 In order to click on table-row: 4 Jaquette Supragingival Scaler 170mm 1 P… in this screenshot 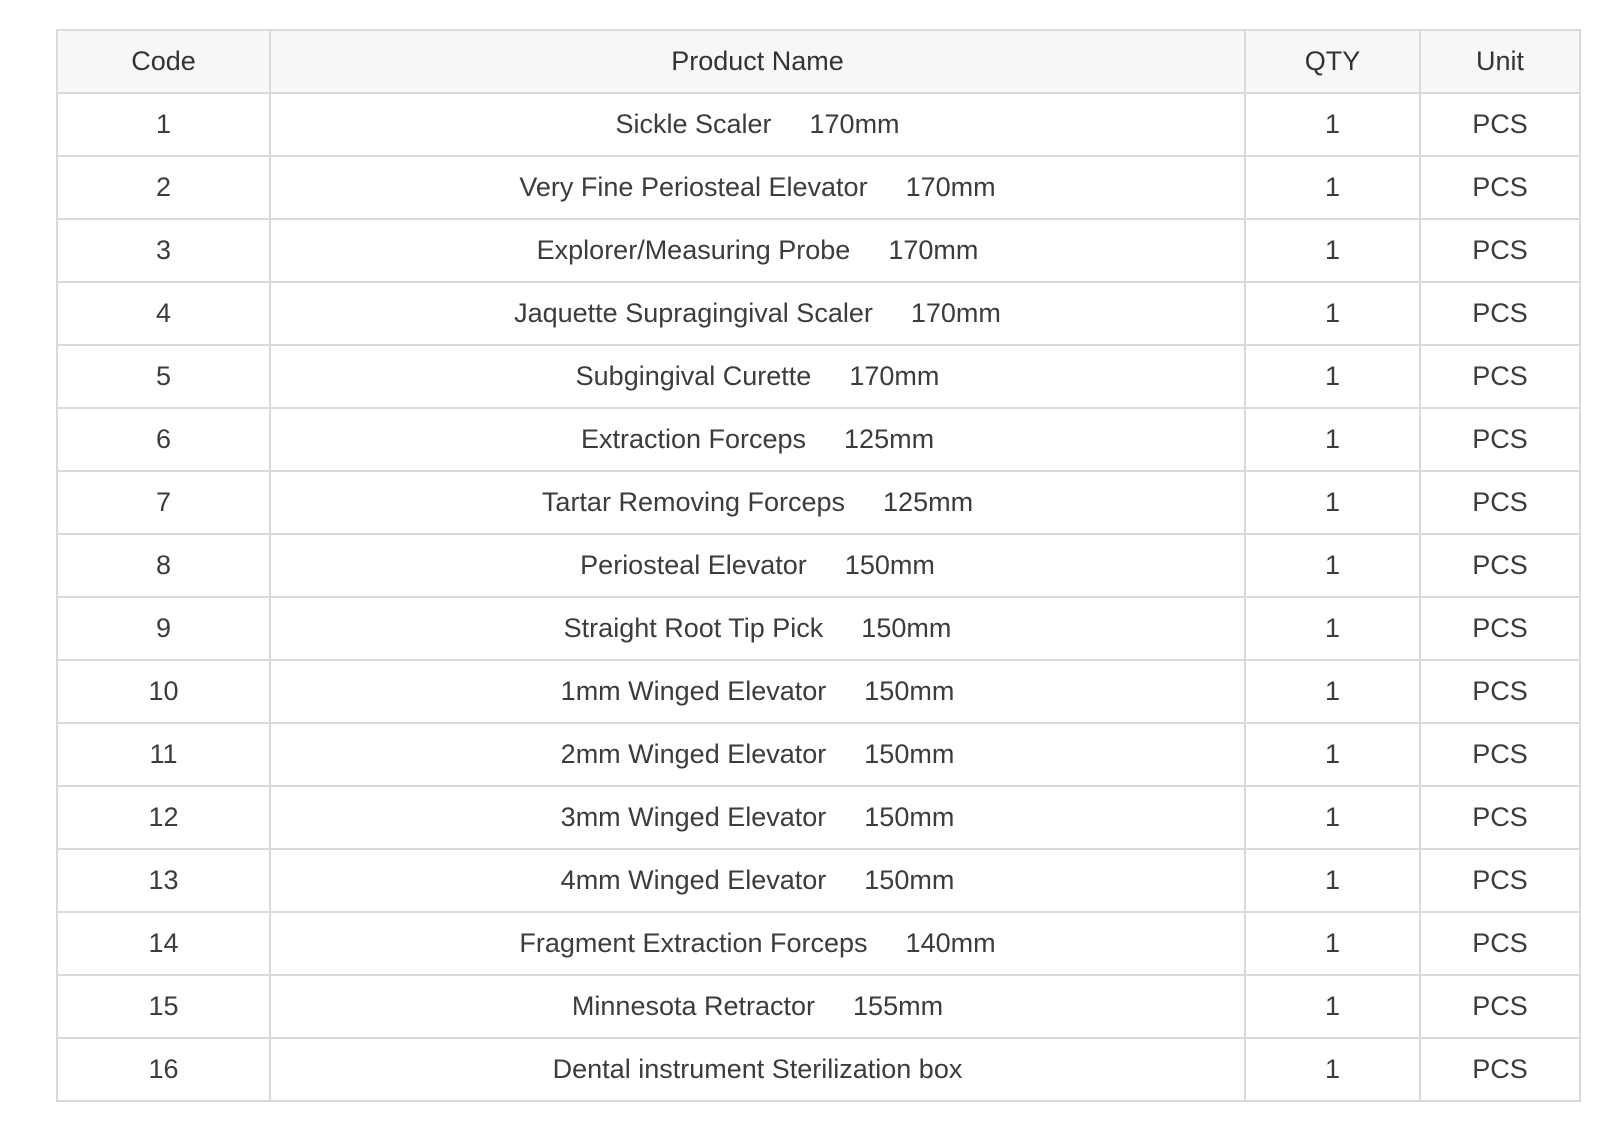, I will do `click(818, 313)`.